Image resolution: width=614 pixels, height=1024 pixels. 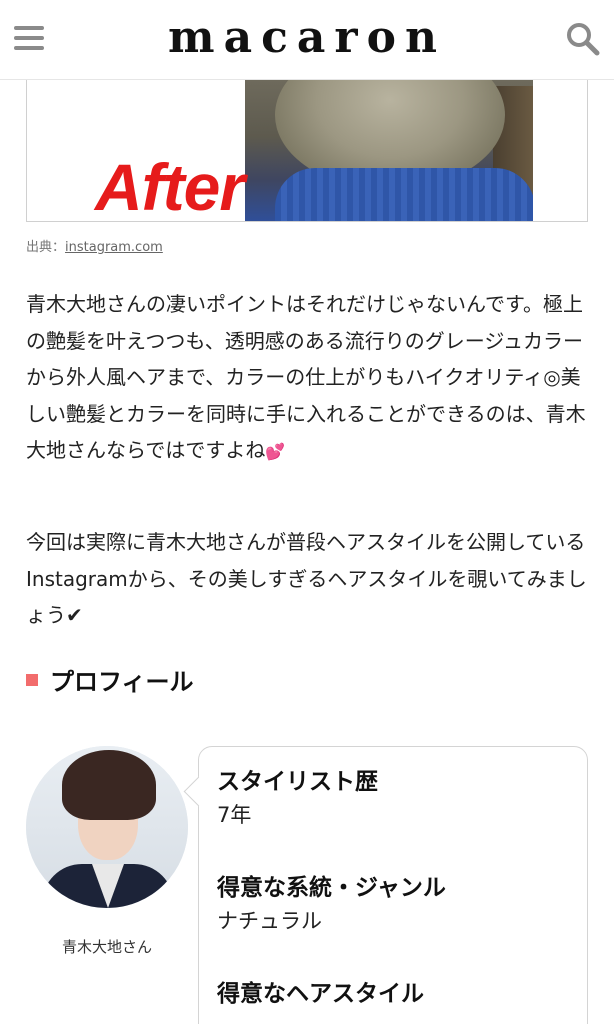 I want to click on profile-label-genre: 得意な系統・ジャンル, so click(x=331, y=888).